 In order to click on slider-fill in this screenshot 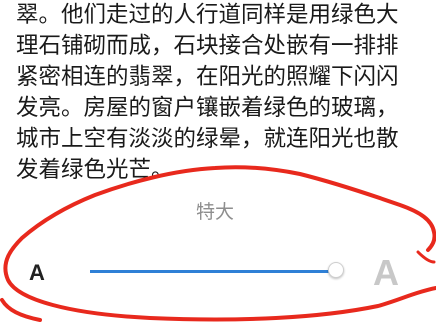, I will do `click(213, 271)`.